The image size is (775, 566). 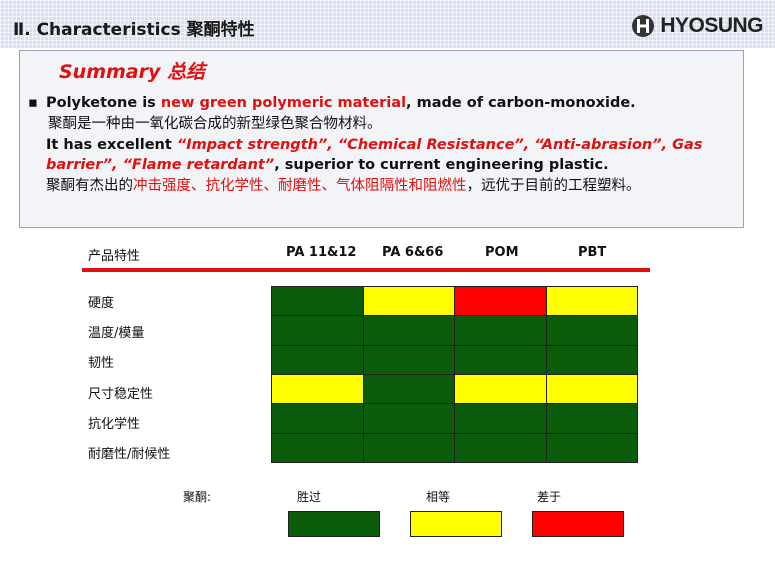 I want to click on slide-header: Ⅱ. Characteristics 聚酮特性 HYOSUNG, so click(x=387, y=24).